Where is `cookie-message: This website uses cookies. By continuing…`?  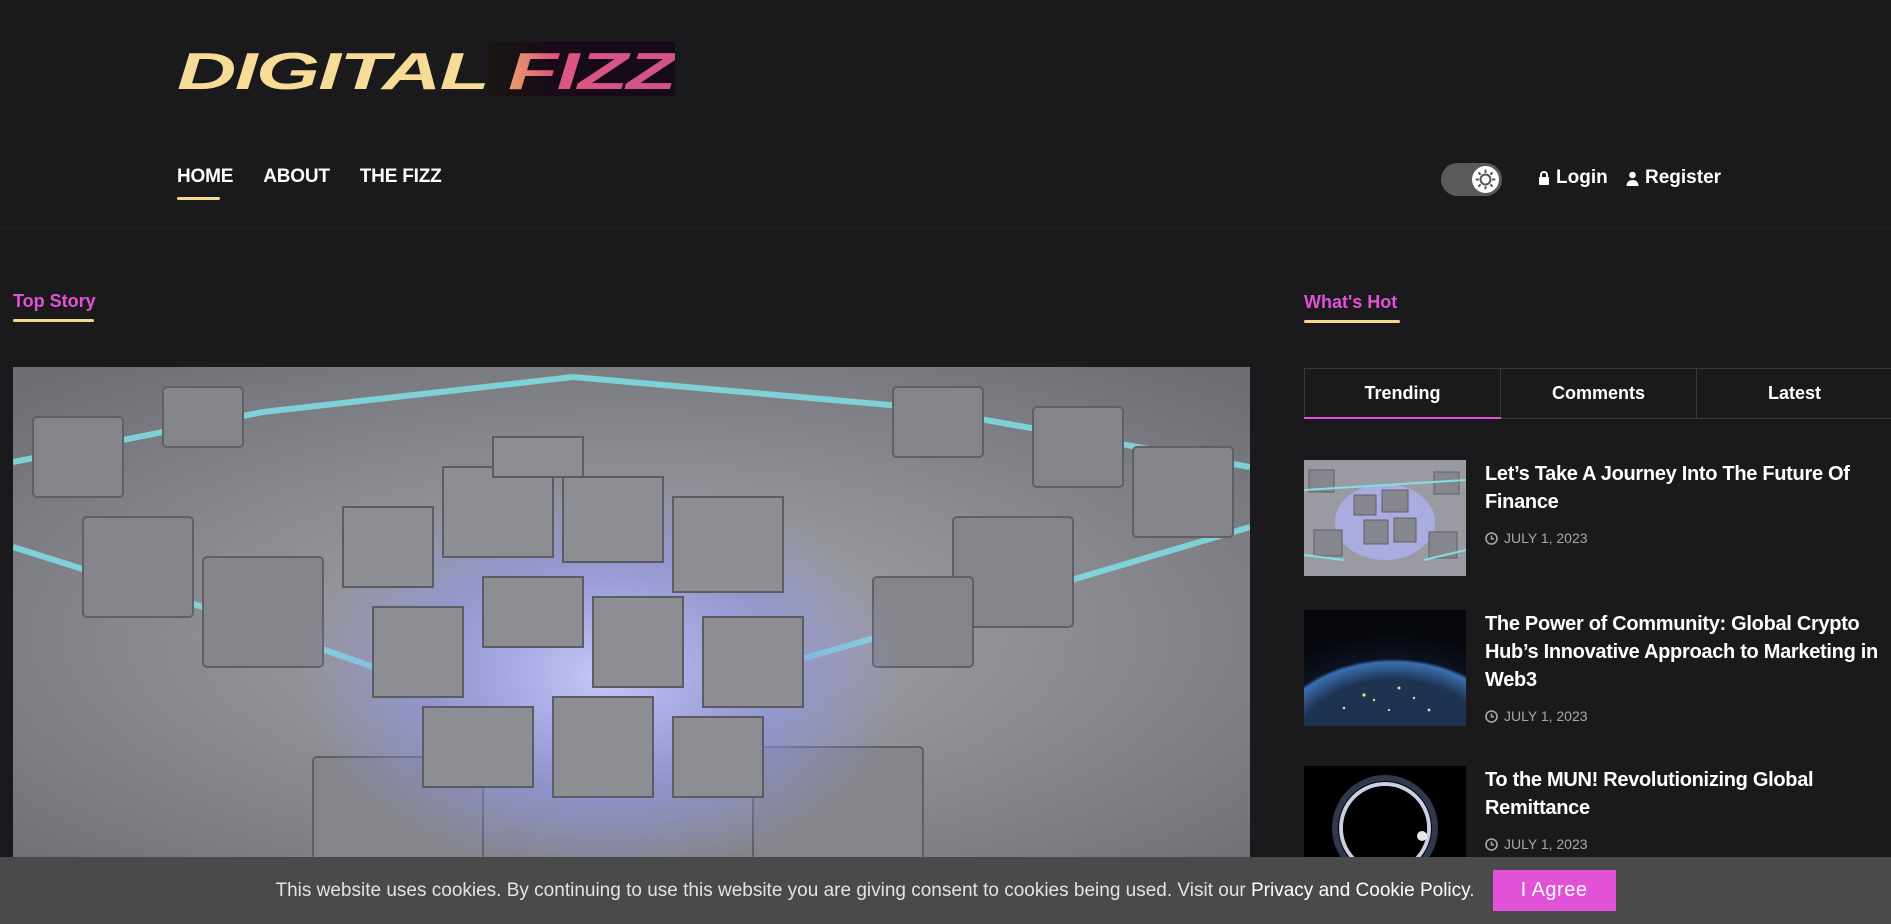 cookie-message: This website uses cookies. By continuing… is located at coordinates (875, 890).